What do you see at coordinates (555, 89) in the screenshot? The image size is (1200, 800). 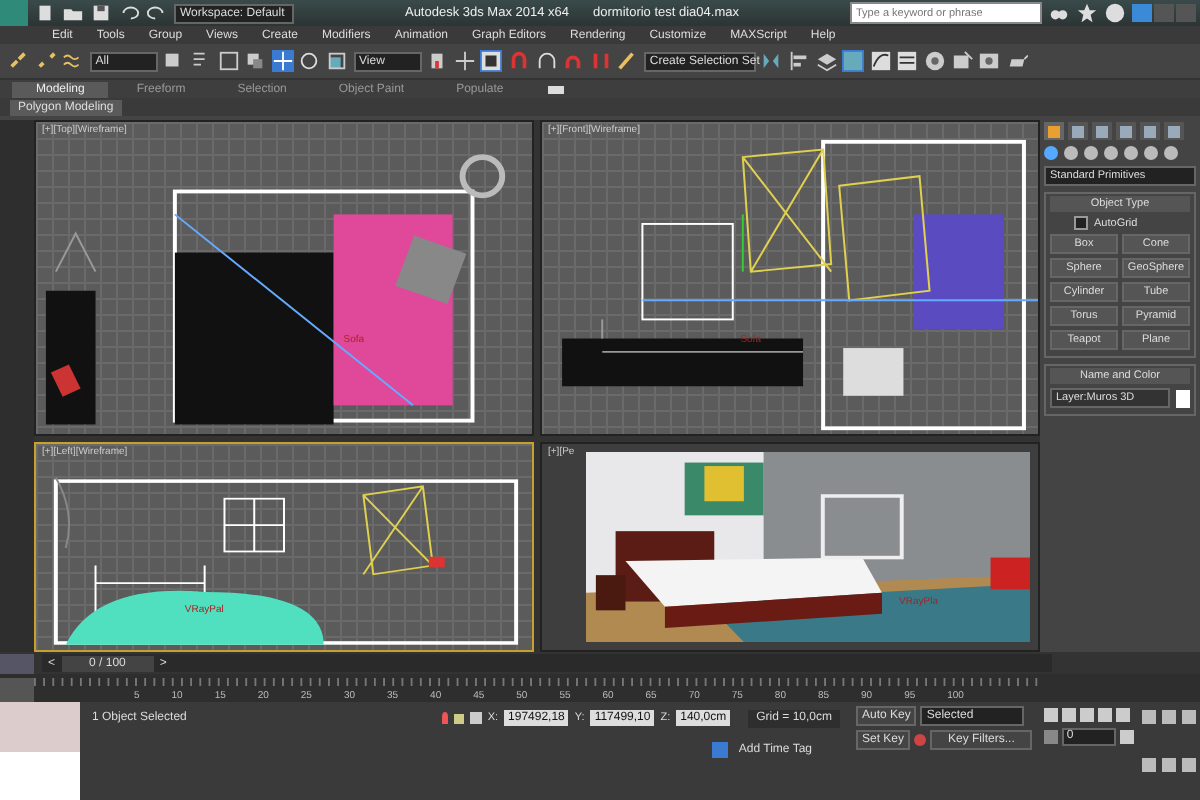 I see `ribbon-options-icon` at bounding box center [555, 89].